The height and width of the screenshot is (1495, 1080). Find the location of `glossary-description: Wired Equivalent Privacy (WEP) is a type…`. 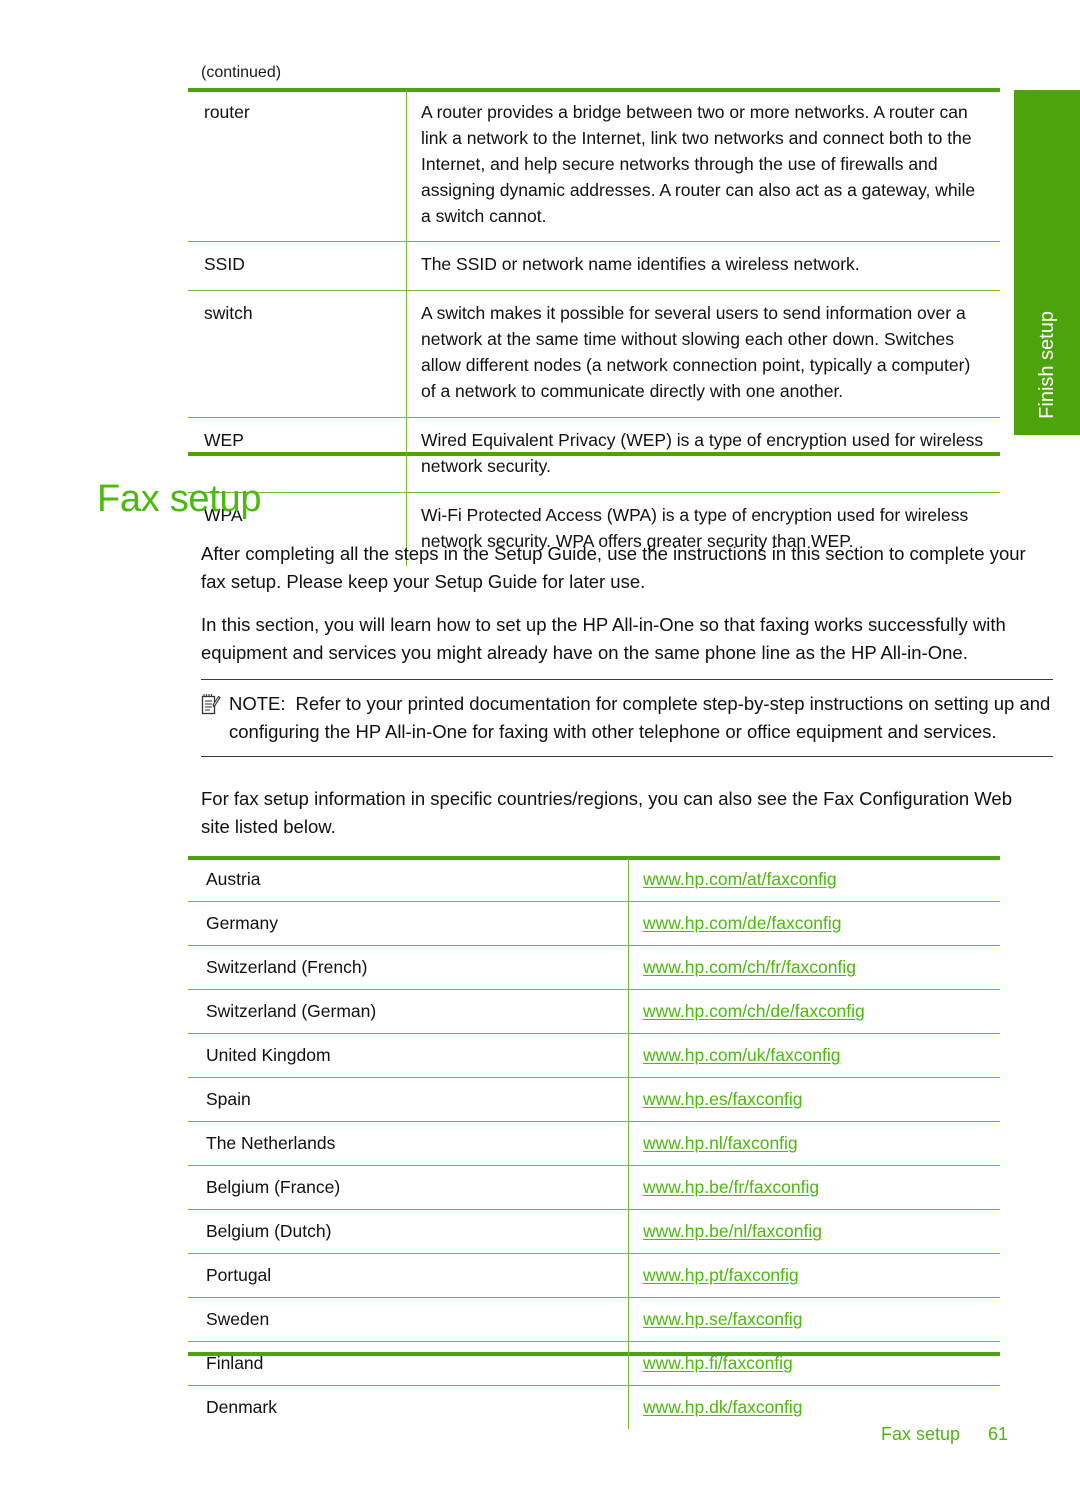

glossary-description: Wired Equivalent Privacy (WEP) is a type… is located at coordinates (703, 455).